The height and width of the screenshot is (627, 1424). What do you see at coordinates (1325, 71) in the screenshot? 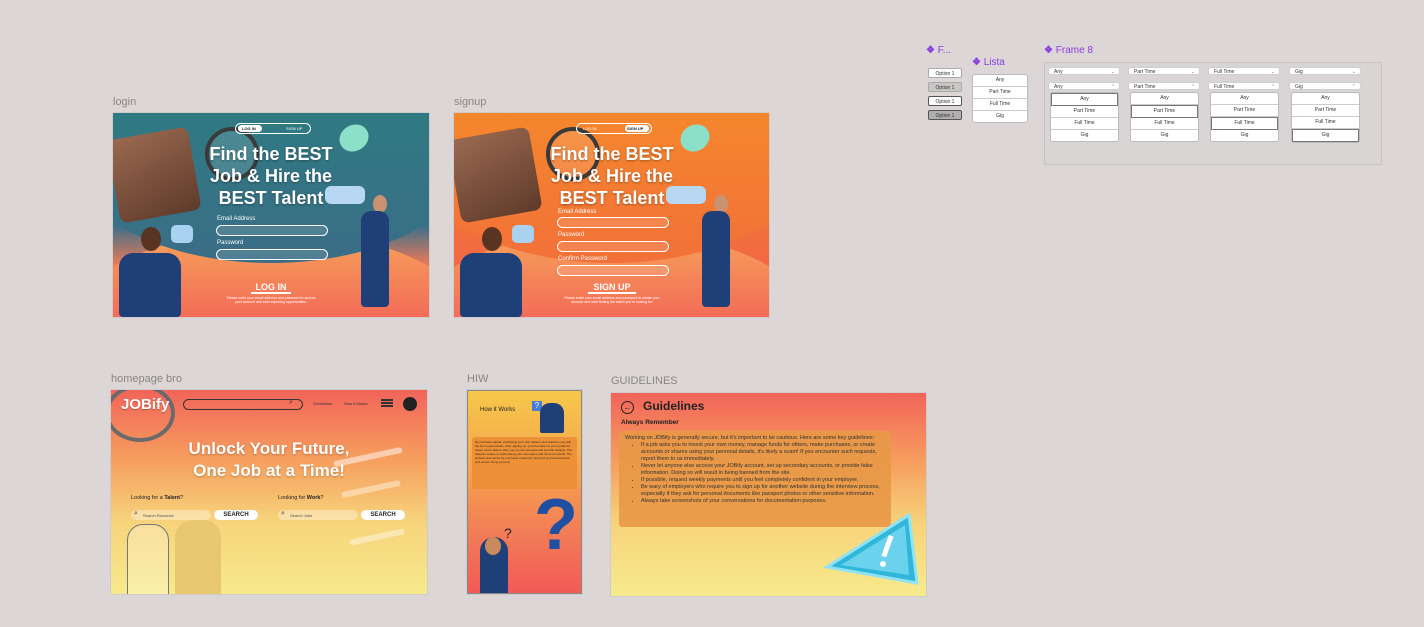
I see `select-gig-closed: Gig ⌄` at bounding box center [1325, 71].